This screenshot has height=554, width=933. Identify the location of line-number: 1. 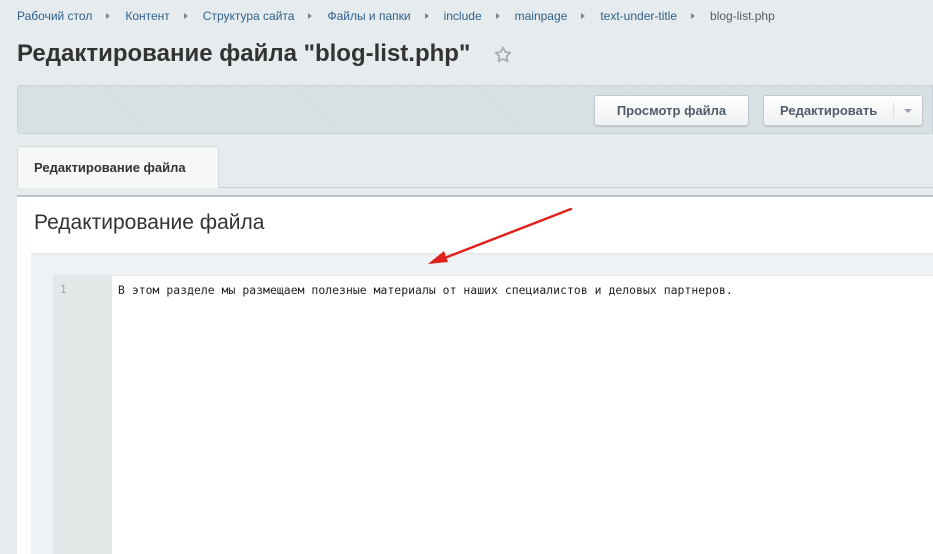
(63, 289).